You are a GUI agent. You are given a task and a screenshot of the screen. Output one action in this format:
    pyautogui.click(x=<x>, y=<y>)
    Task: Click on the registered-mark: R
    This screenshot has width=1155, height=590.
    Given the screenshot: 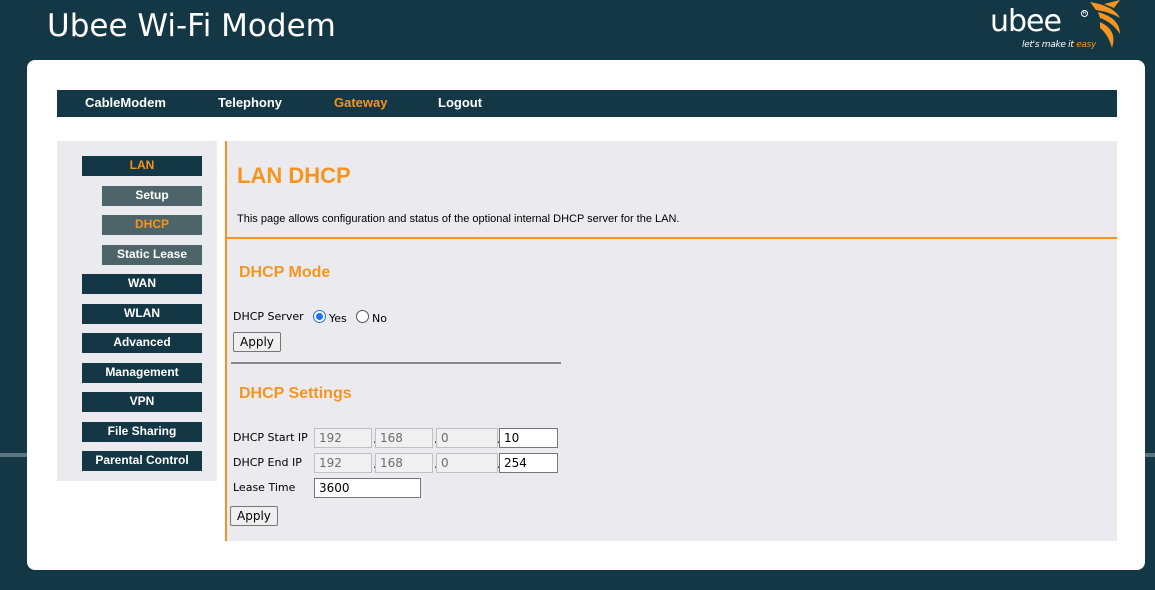 What is the action you would take?
    pyautogui.click(x=1084, y=13)
    